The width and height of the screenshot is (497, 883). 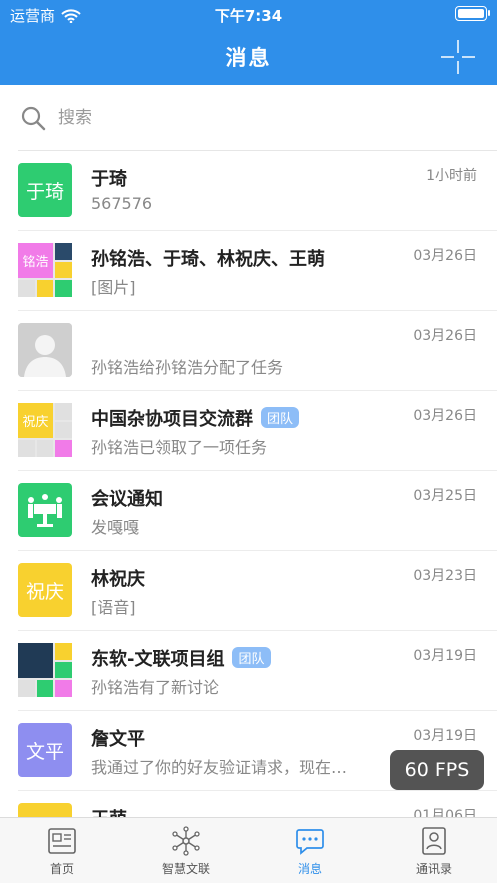 What do you see at coordinates (257, 191) in the screenshot?
I see `conversation-row: 于琦 于琦 567576 1小时前` at bounding box center [257, 191].